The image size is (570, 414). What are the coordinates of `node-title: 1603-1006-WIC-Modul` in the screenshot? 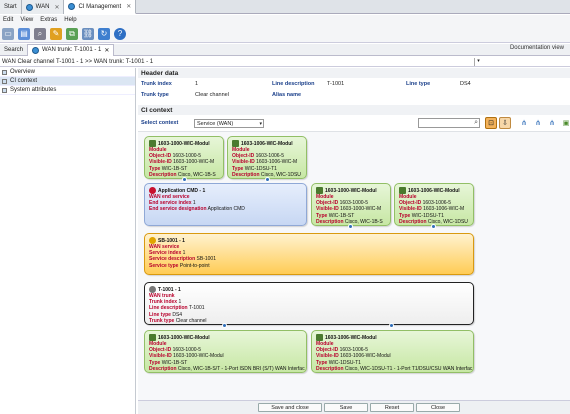 It's located at (351, 337).